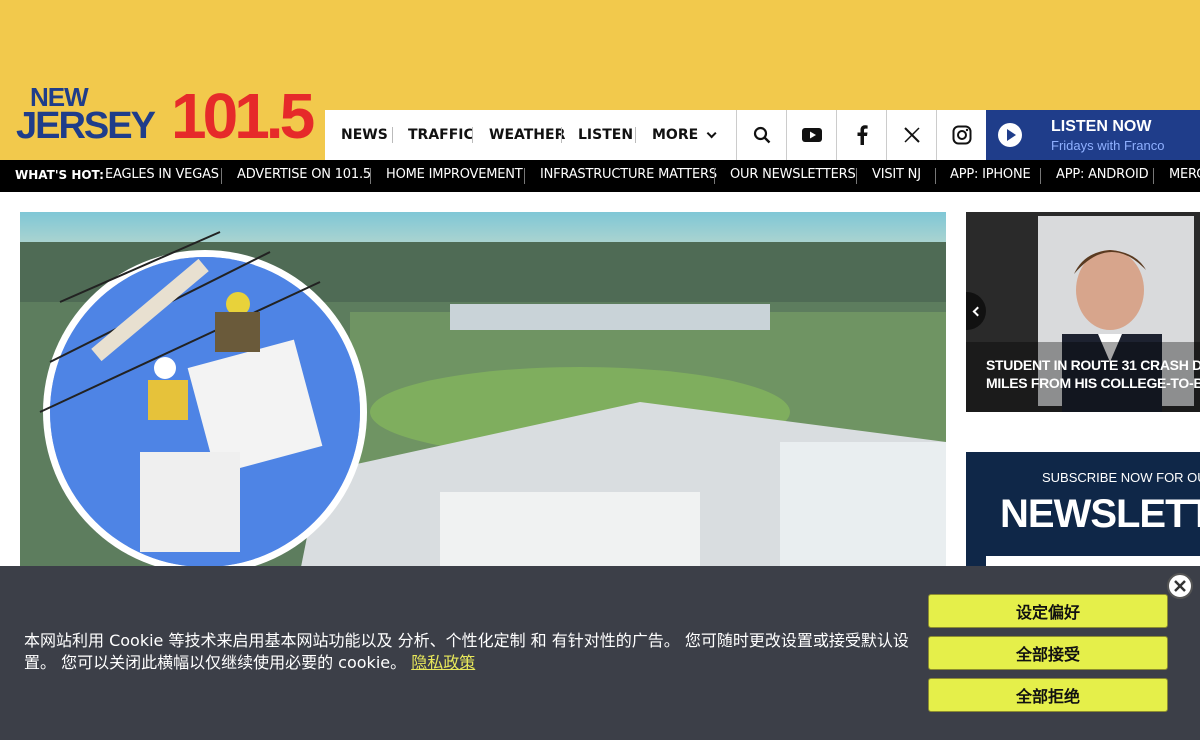 This screenshot has width=1200, height=740. I want to click on hot-link-merch: MERC, so click(1184, 174).